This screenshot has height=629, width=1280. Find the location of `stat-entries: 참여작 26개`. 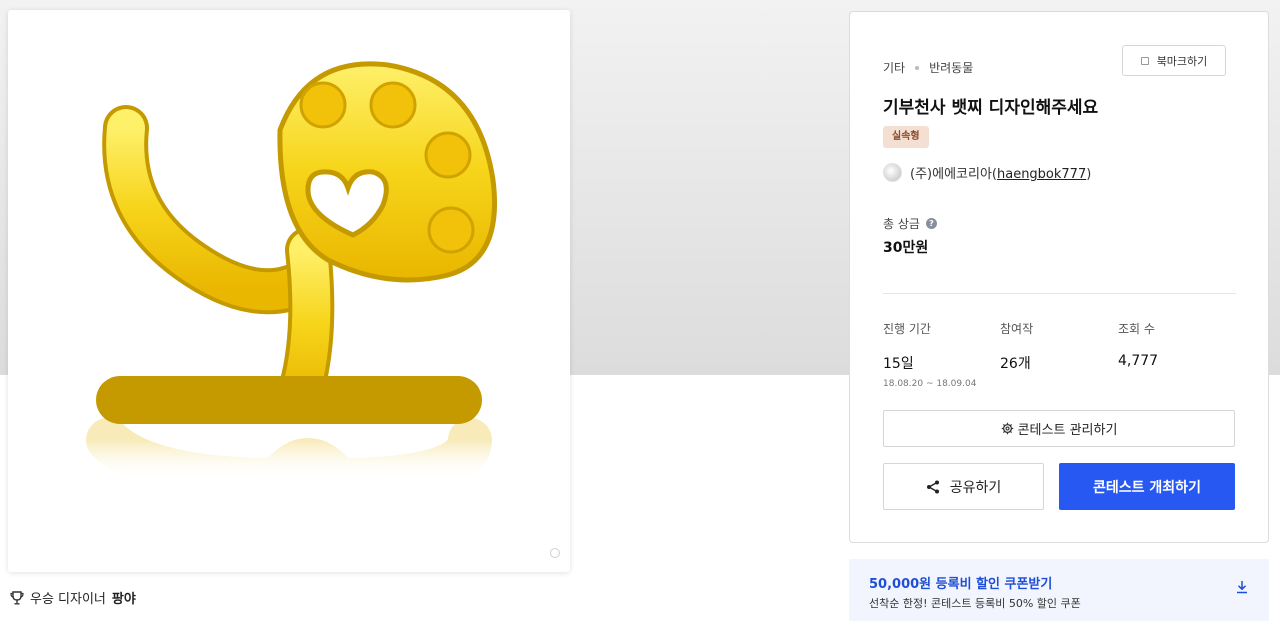

stat-entries: 참여작 26개 is located at coordinates (1016, 346).